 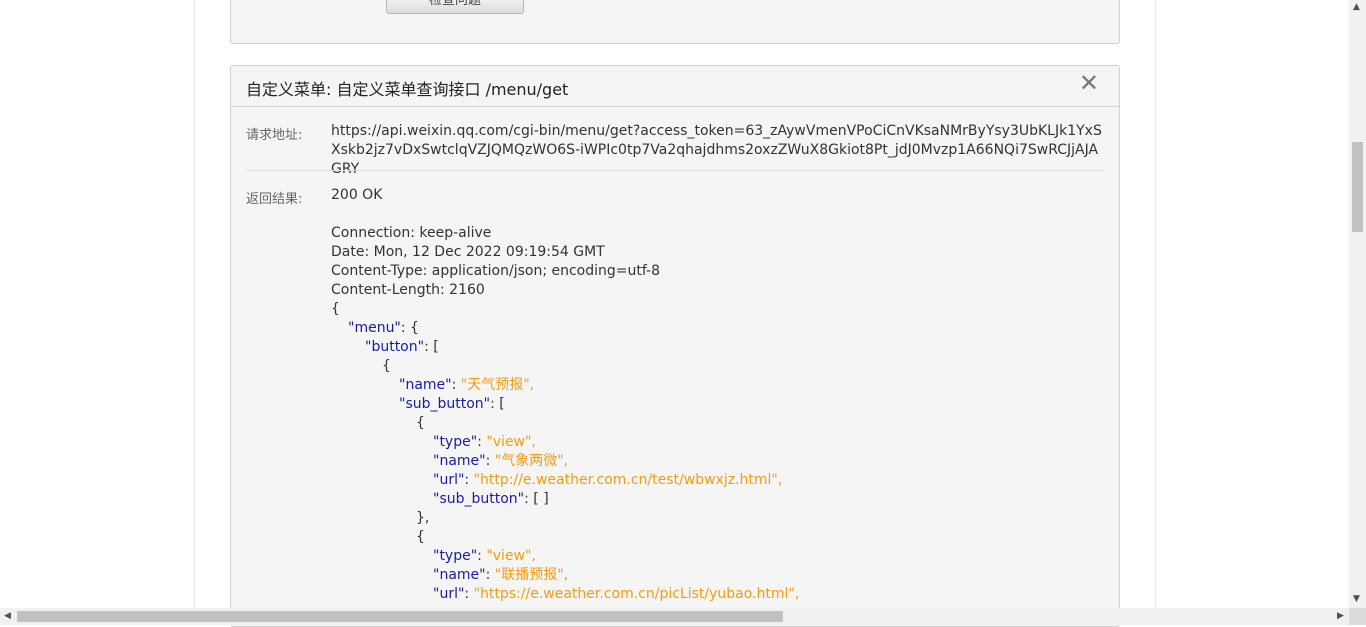 I want to click on json-line: "sub_button": [, so click(x=716, y=404).